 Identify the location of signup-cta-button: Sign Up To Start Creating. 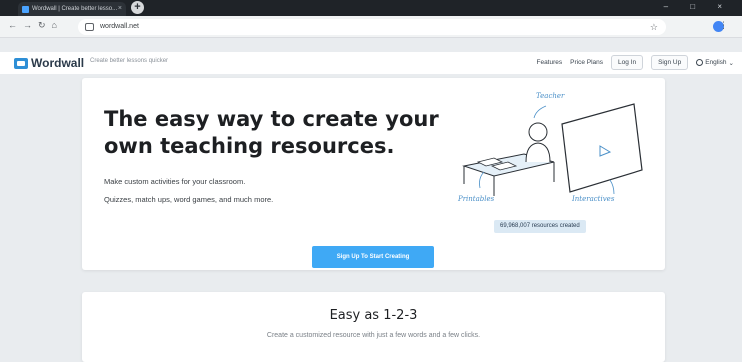
(373, 257).